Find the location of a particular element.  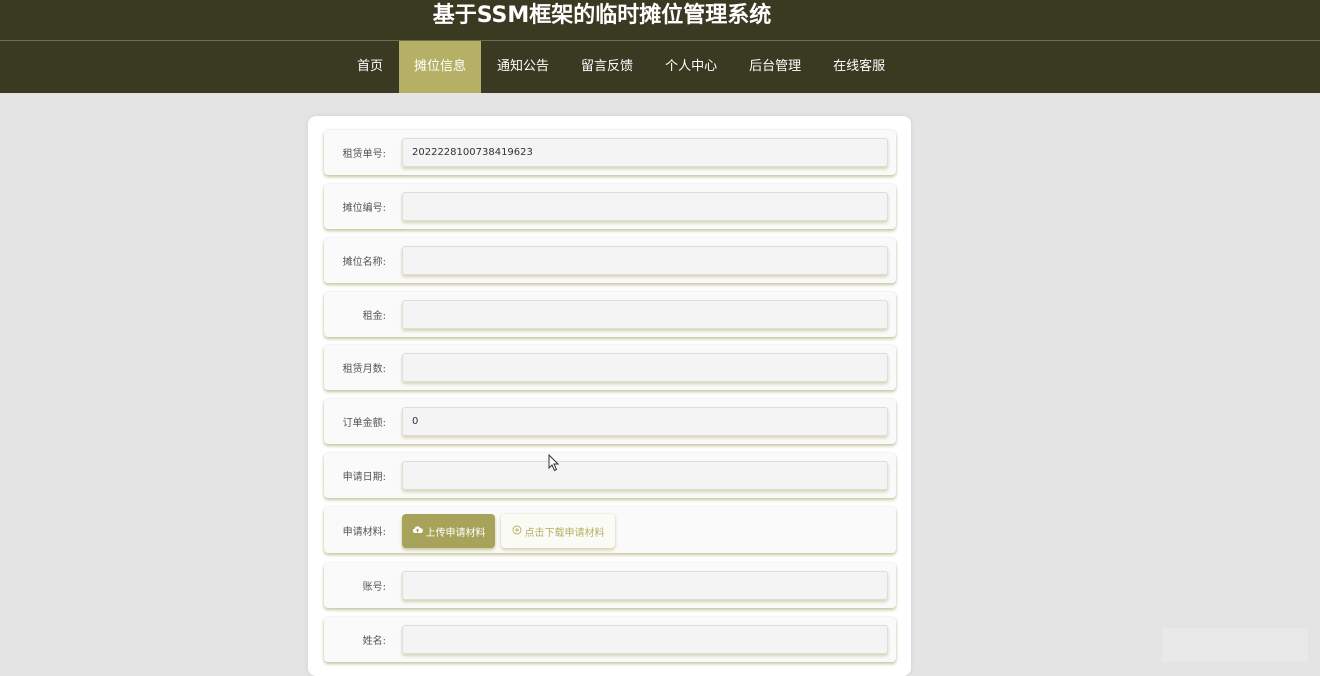

form-row-rental-no: 租赁单号: is located at coordinates (610, 152).